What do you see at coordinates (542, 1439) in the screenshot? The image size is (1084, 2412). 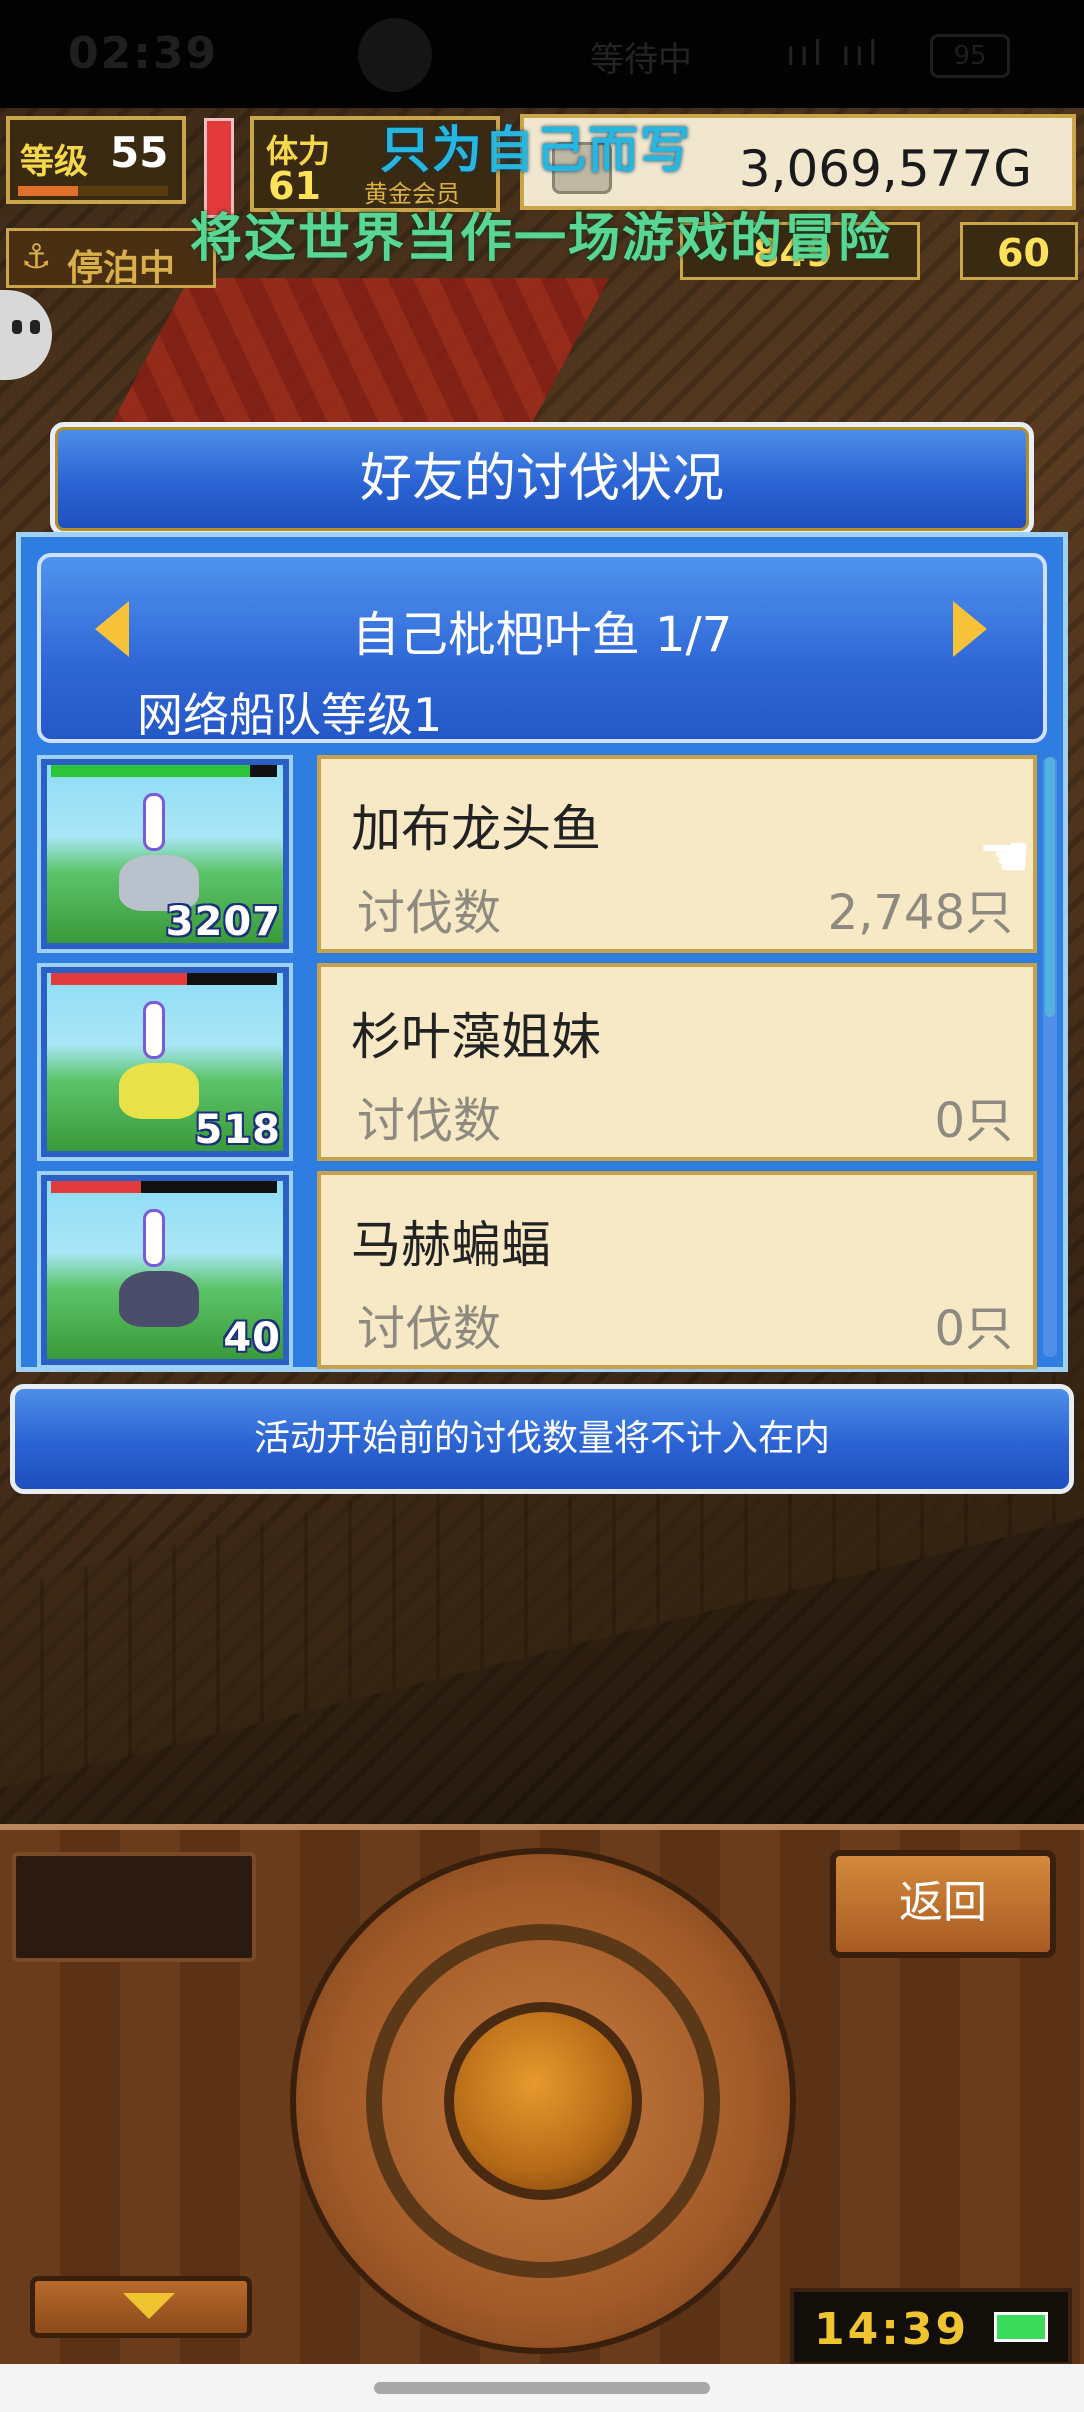 I see `footer-note: 活动开始前的讨伐数量将不计入在内` at bounding box center [542, 1439].